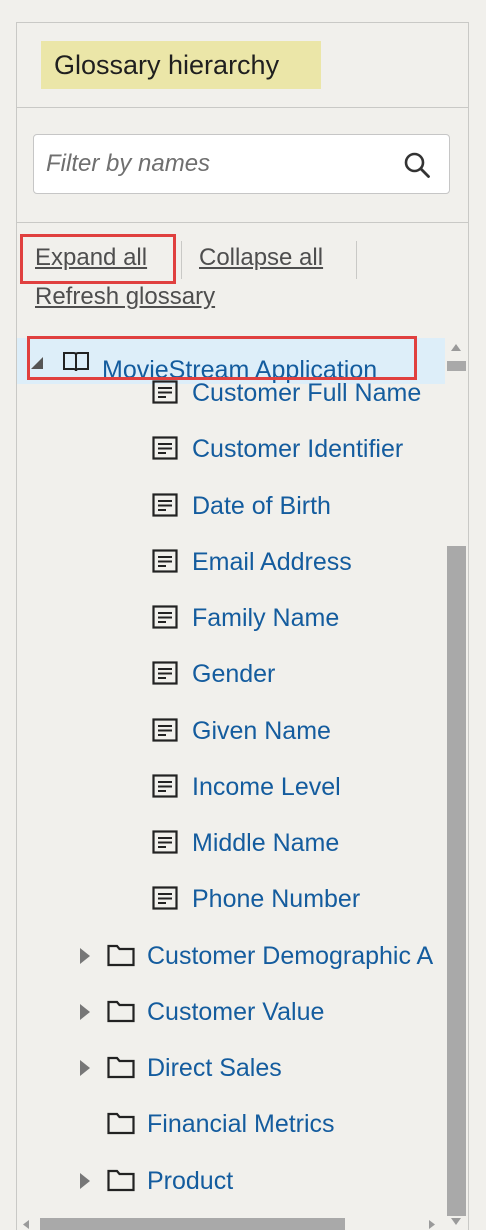 Image resolution: width=486 pixels, height=1230 pixels. I want to click on term-label: Email Address, so click(272, 562).